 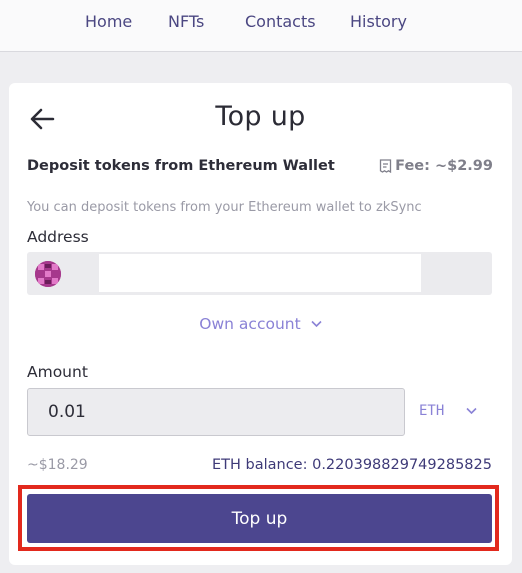 What do you see at coordinates (57, 372) in the screenshot?
I see `amount-label: Amount` at bounding box center [57, 372].